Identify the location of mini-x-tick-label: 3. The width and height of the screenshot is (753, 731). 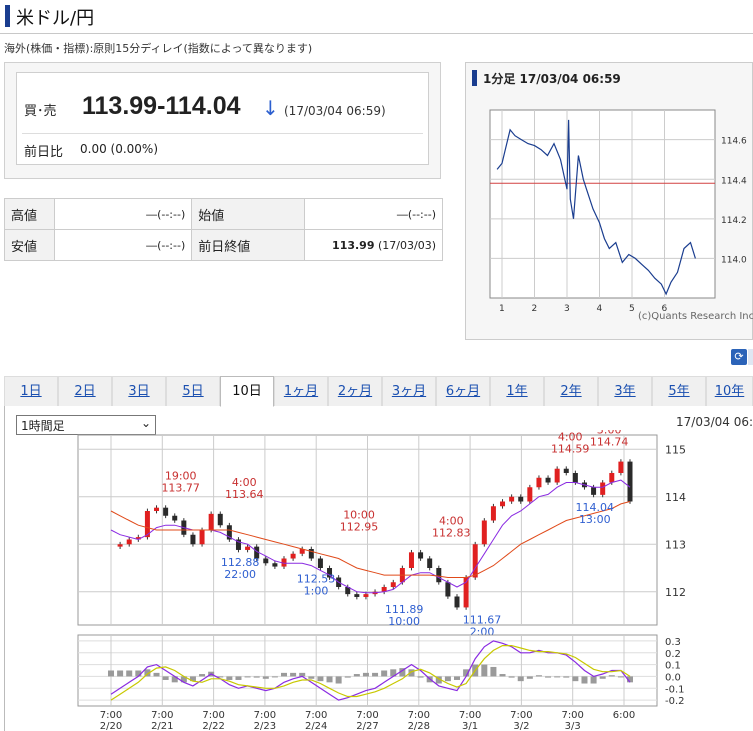
(567, 309).